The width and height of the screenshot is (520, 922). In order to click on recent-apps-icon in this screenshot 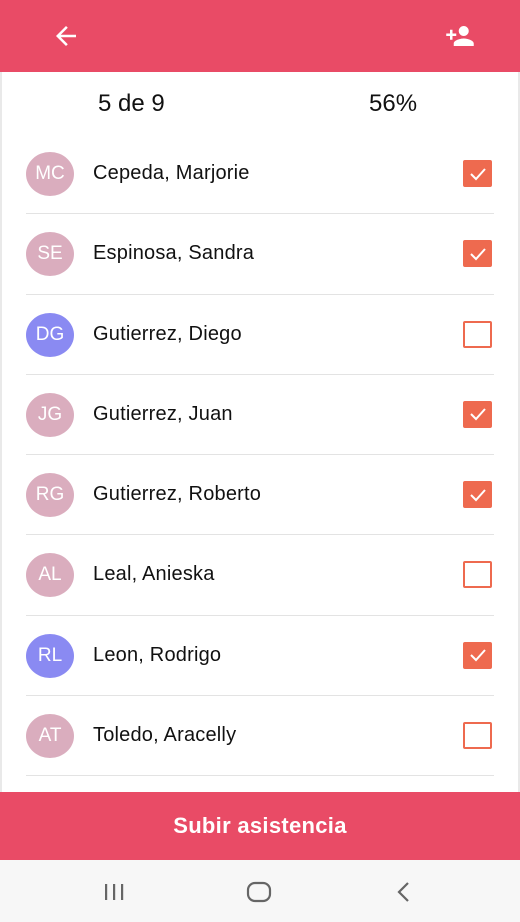, I will do `click(114, 892)`.